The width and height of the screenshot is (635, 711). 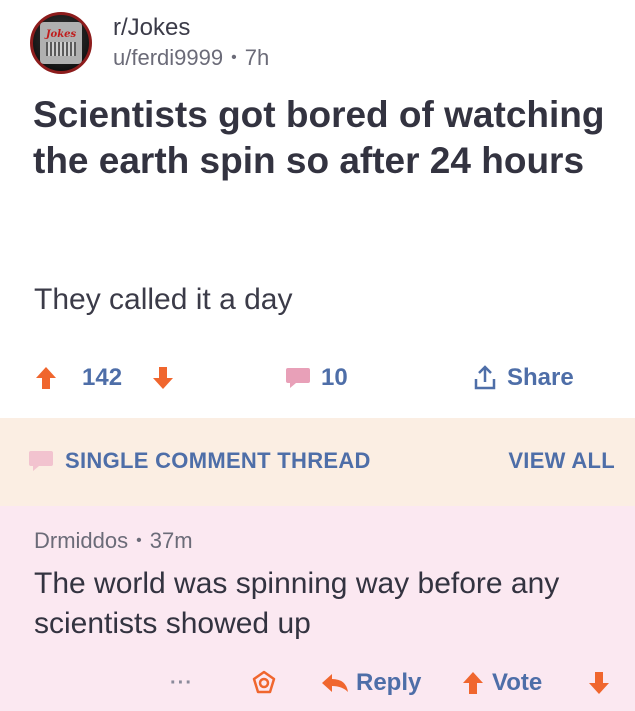 What do you see at coordinates (485, 377) in the screenshot?
I see `share-icon` at bounding box center [485, 377].